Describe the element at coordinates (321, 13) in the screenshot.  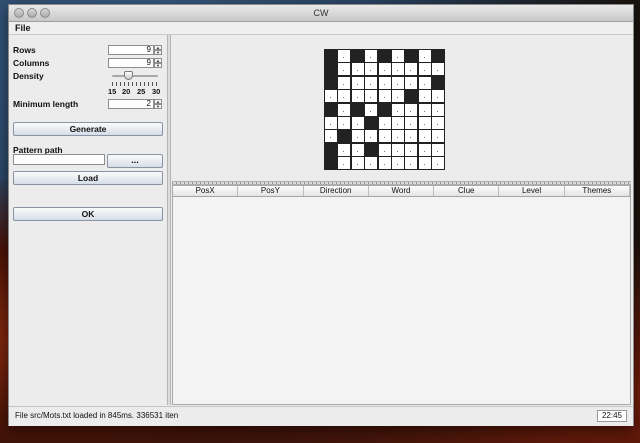
I see `title-bar: CW` at that location.